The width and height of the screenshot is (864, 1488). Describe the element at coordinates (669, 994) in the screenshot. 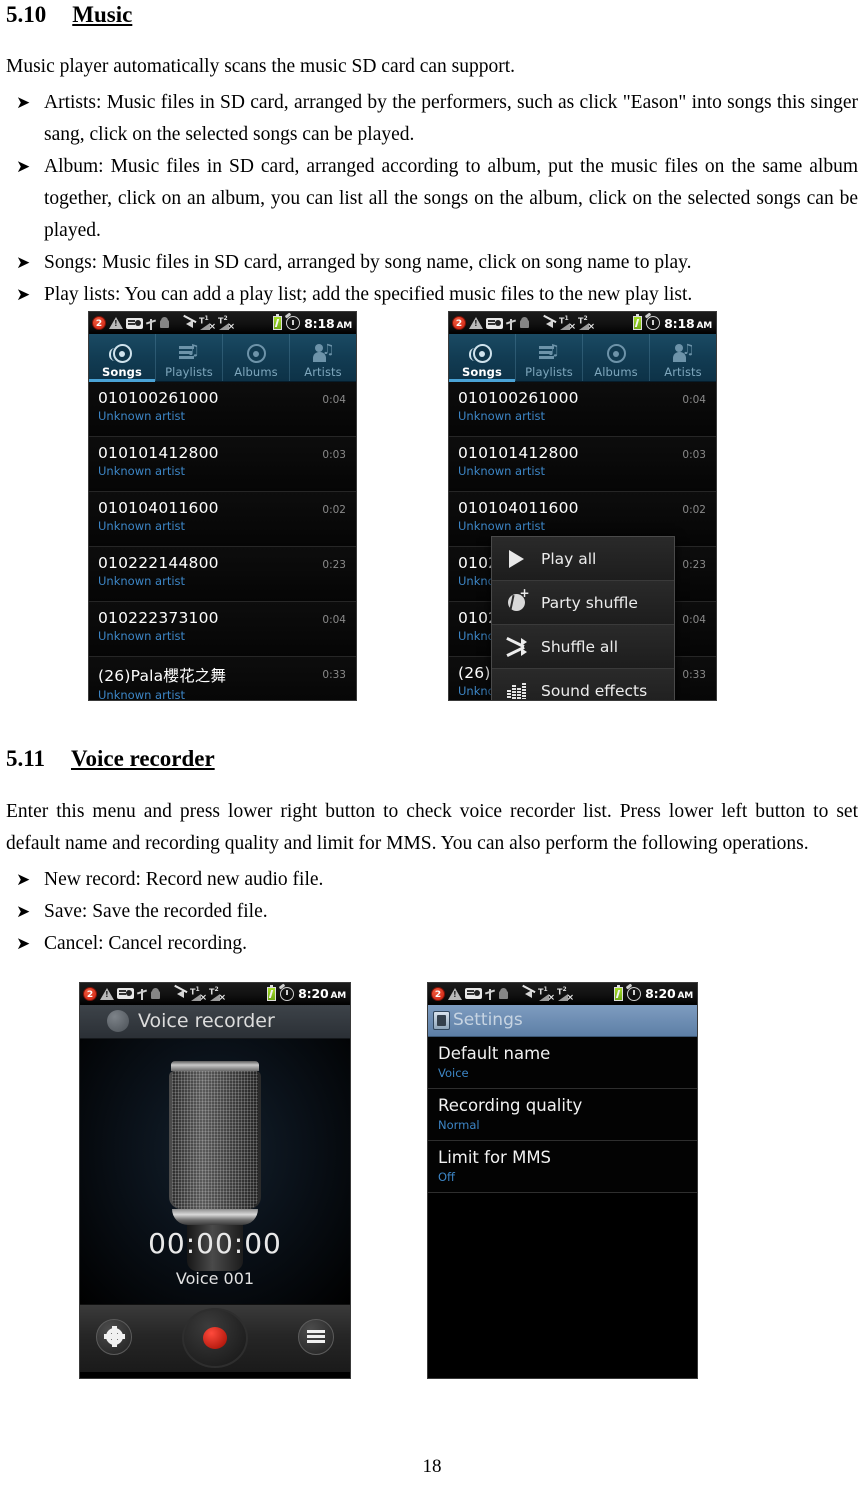

I see `status-bar-clock: 8:20 AM` at that location.